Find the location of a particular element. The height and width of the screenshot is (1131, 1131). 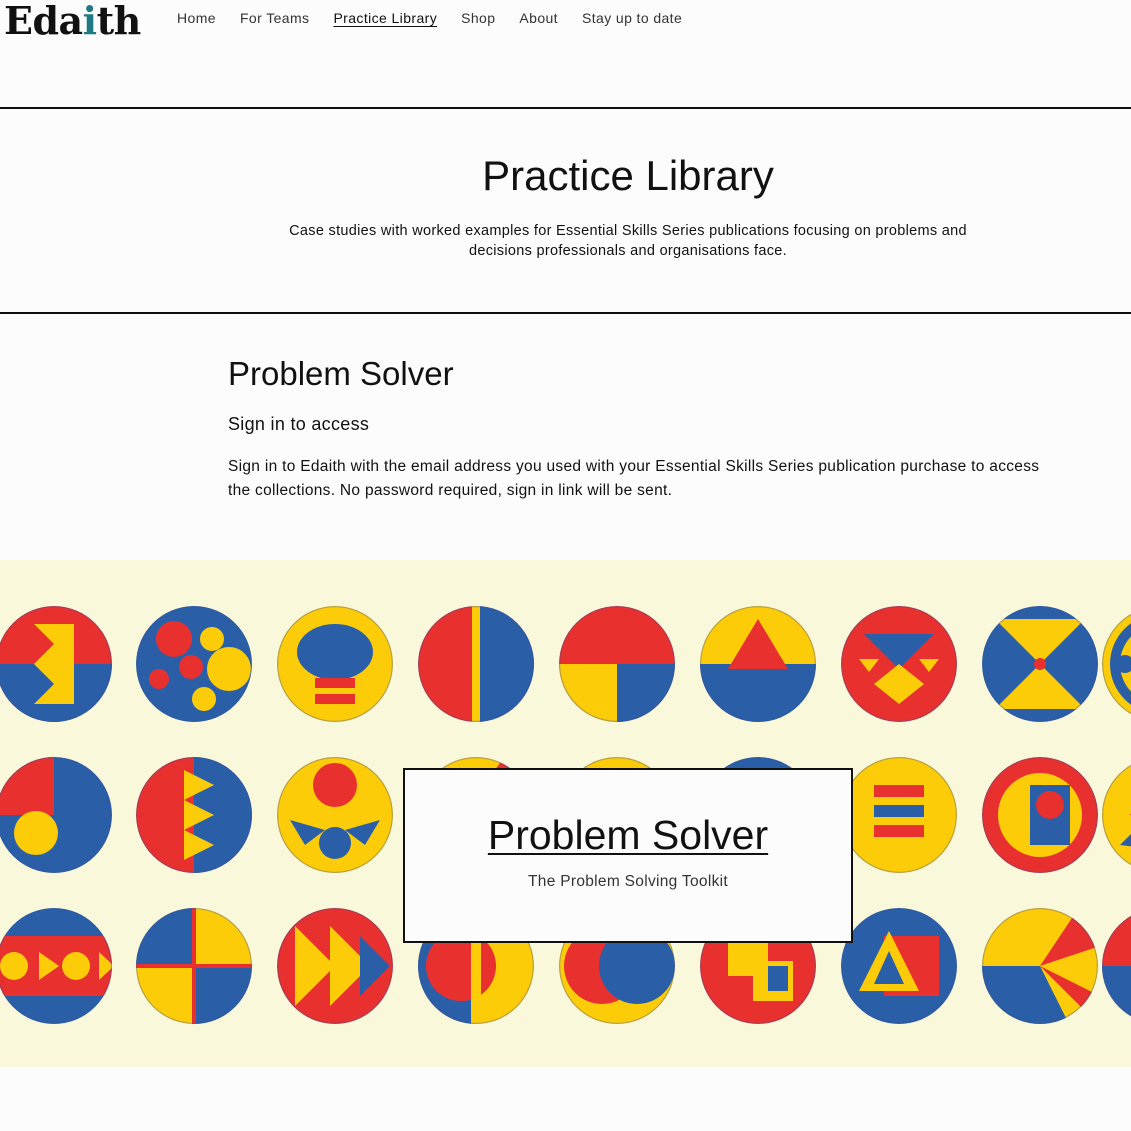

collection-card-subtitle: The Problem Solving Toolkit is located at coordinates (628, 881).